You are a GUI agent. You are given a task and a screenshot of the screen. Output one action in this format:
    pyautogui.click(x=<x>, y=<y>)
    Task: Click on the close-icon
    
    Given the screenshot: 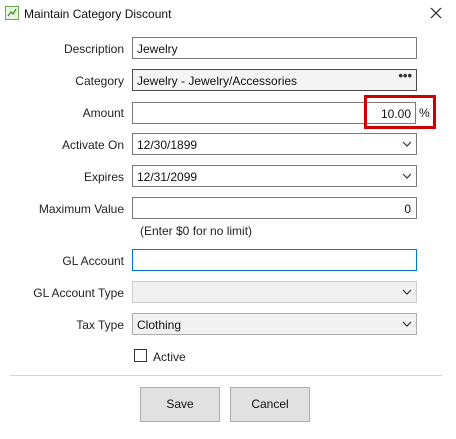 What is the action you would take?
    pyautogui.click(x=436, y=13)
    